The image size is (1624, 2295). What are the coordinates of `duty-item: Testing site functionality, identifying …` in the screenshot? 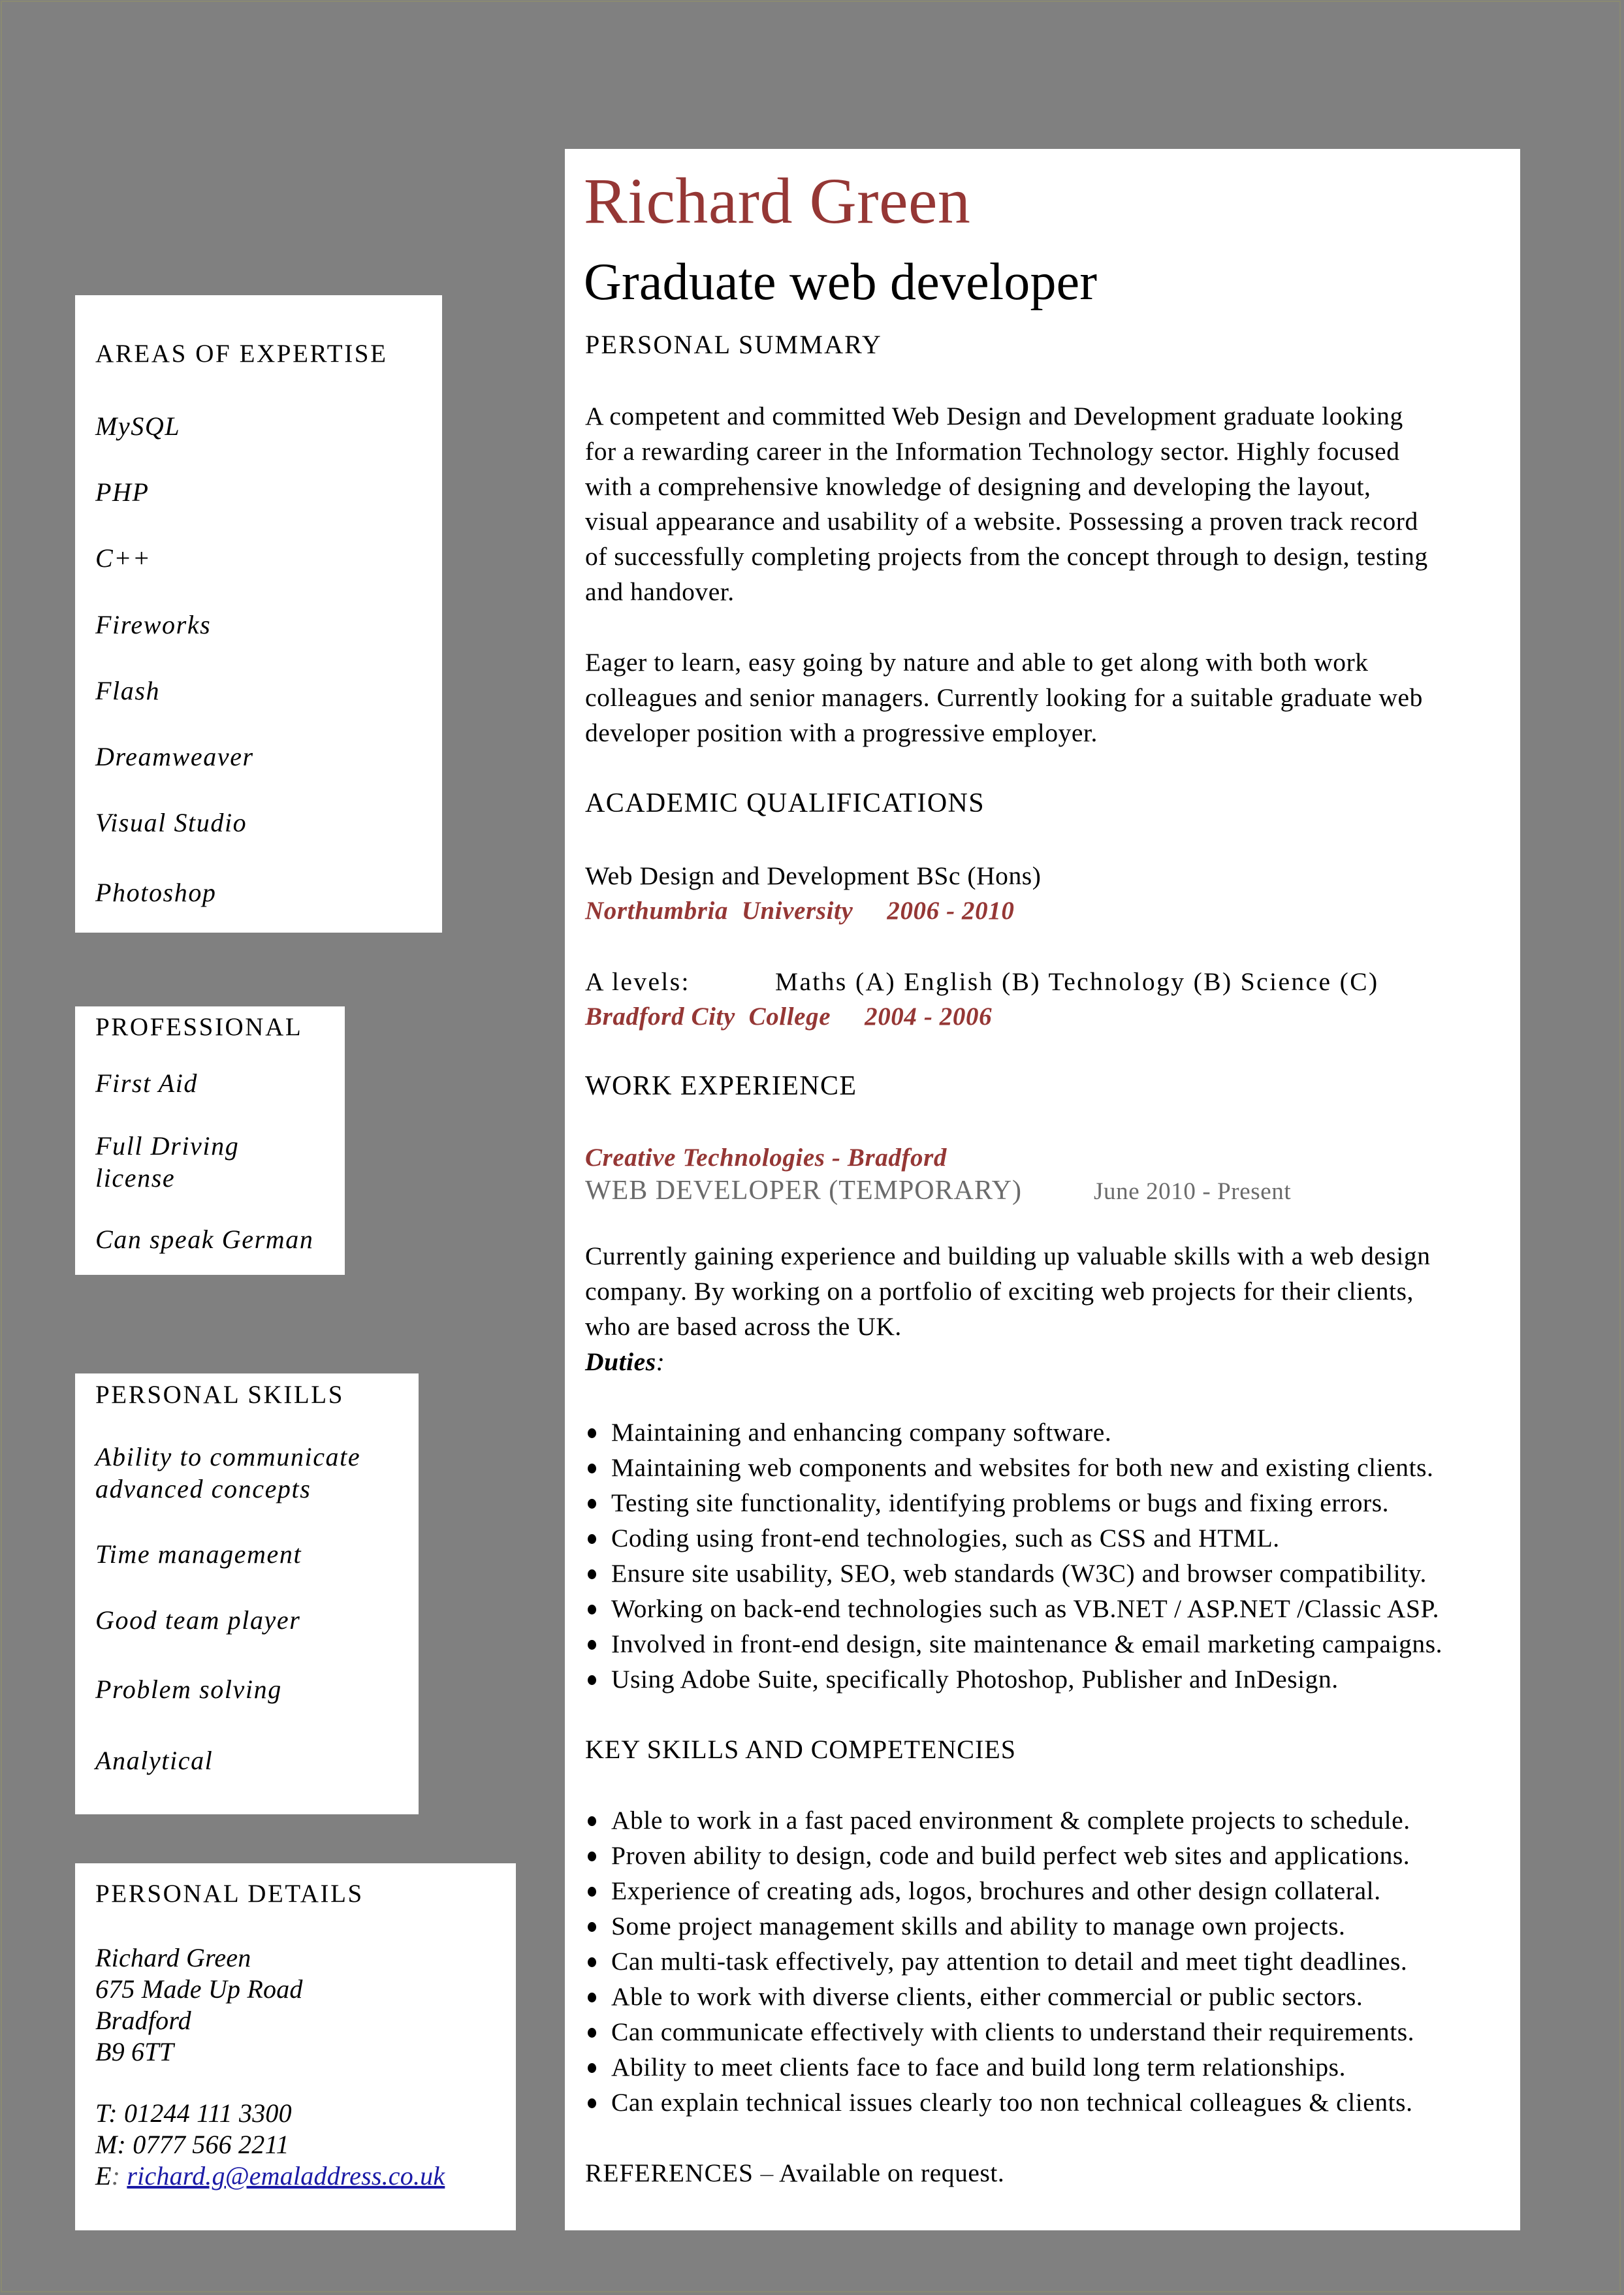 It's located at (987, 1502).